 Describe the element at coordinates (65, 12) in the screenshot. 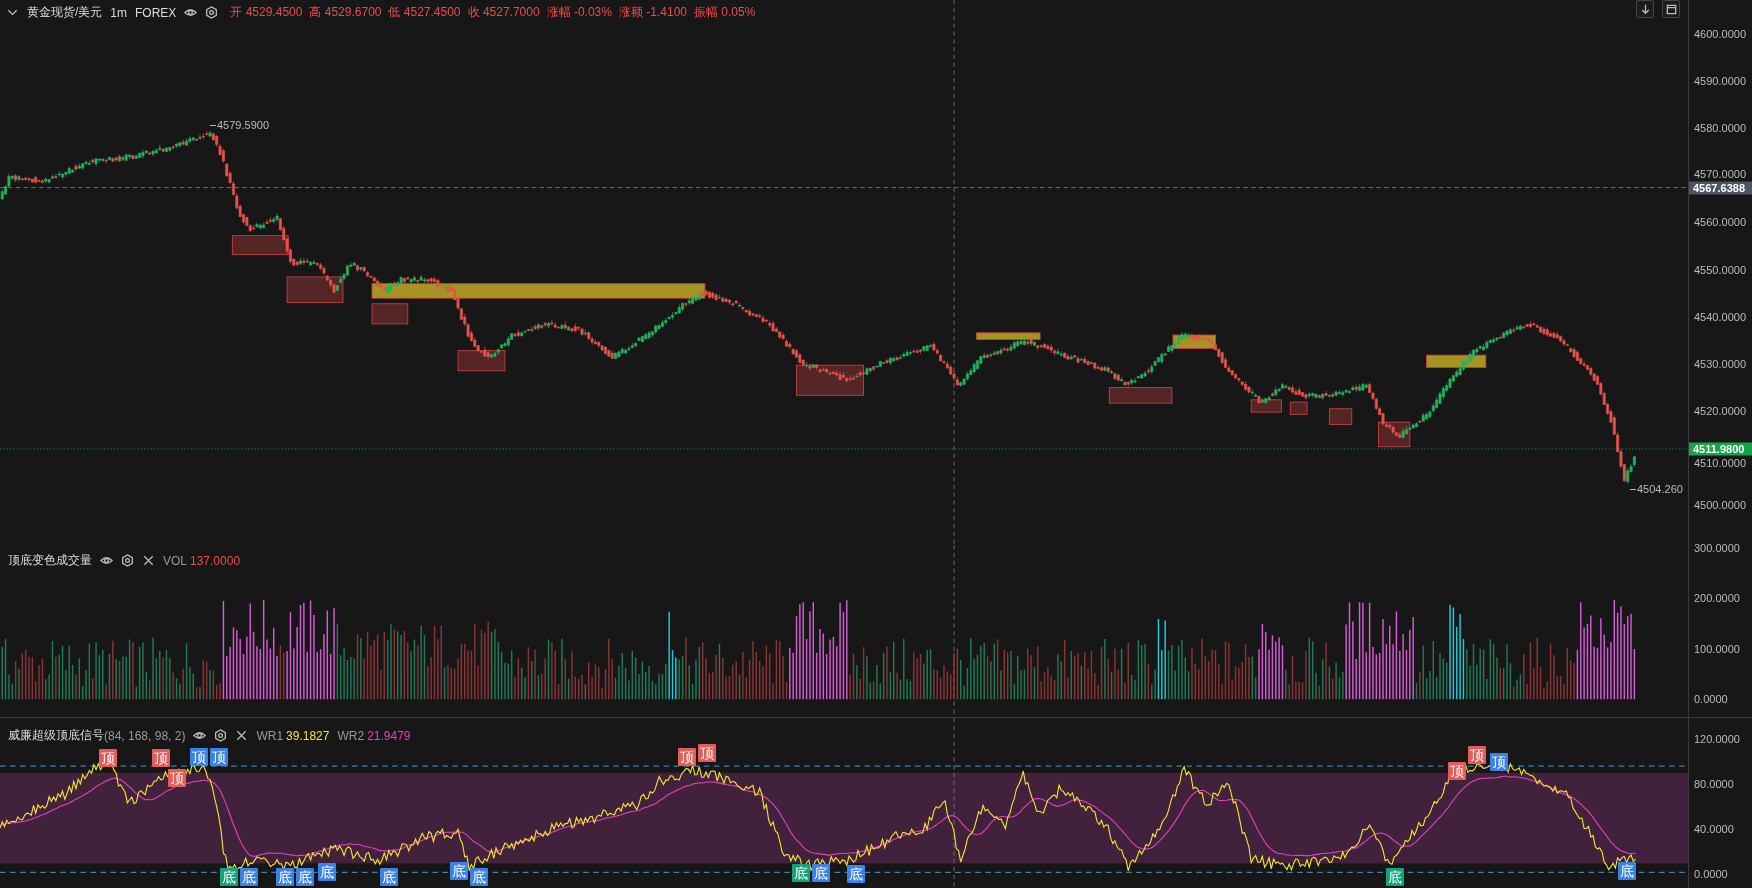

I see `symbol-name: 黄金现货/美元` at that location.